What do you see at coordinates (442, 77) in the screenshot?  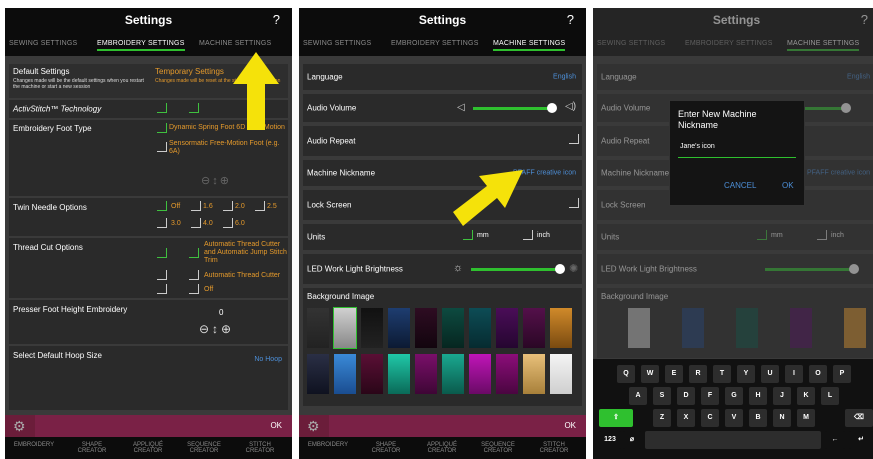 I see `language-row: Language English` at bounding box center [442, 77].